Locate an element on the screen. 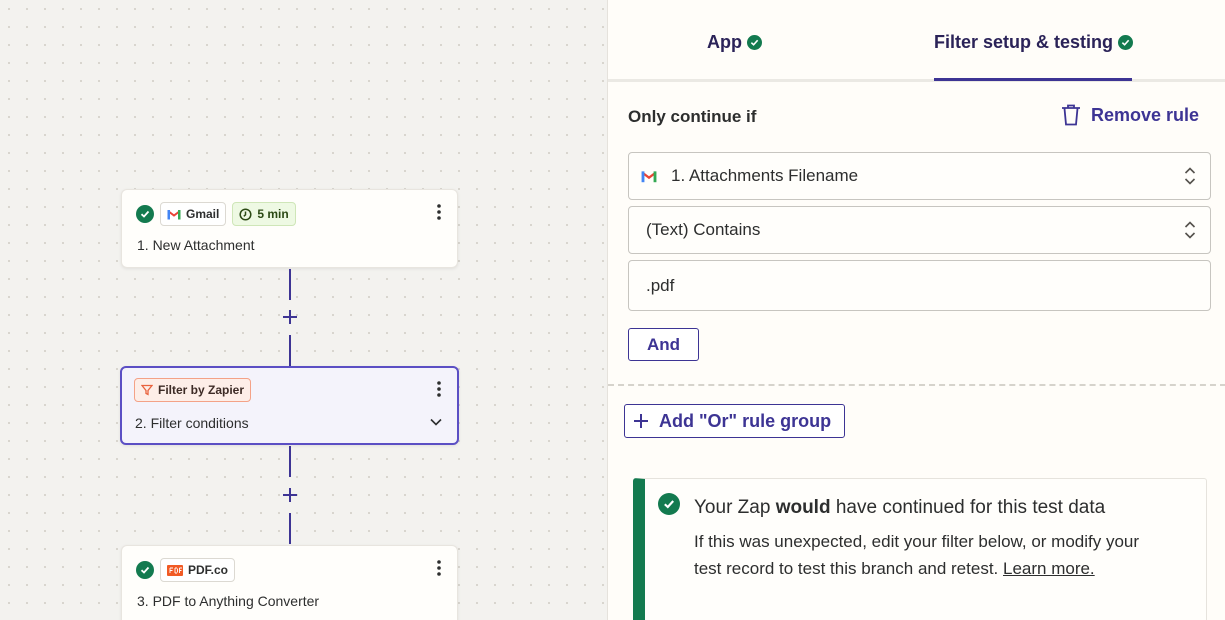 The height and width of the screenshot is (620, 1225). and-button: And is located at coordinates (663, 344).